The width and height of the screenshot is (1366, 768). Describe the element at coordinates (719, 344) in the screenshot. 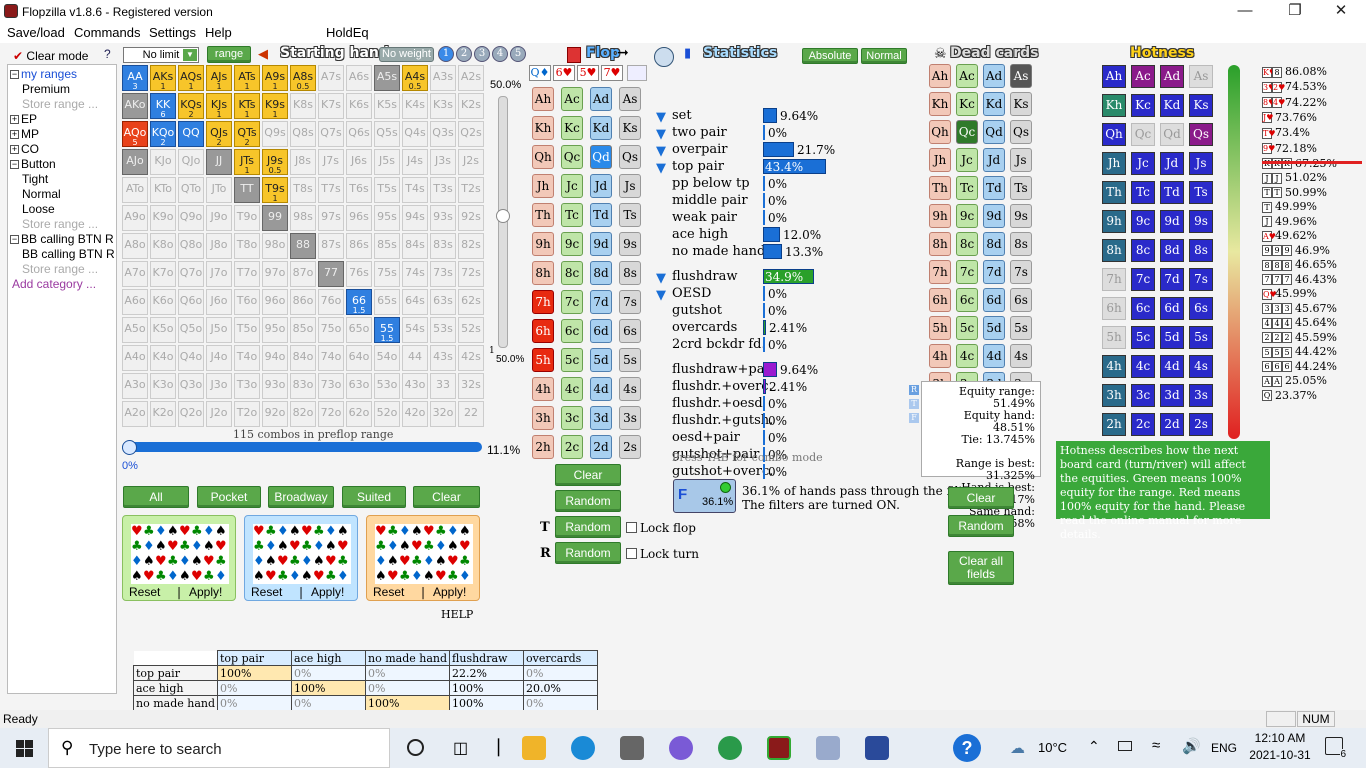

I see `stat-label: 2crd bckdr fd.` at that location.